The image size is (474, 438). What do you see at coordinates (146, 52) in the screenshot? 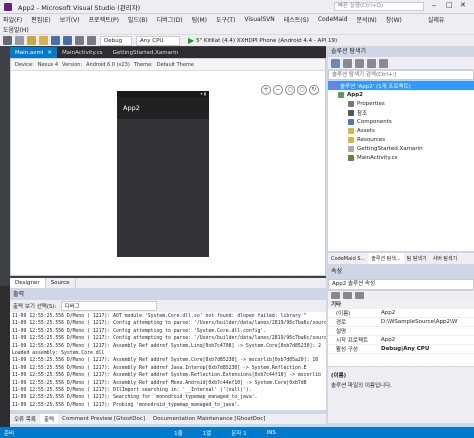
I see `tab-gettingstarted: GettingStarted.Xamarin` at bounding box center [146, 52].